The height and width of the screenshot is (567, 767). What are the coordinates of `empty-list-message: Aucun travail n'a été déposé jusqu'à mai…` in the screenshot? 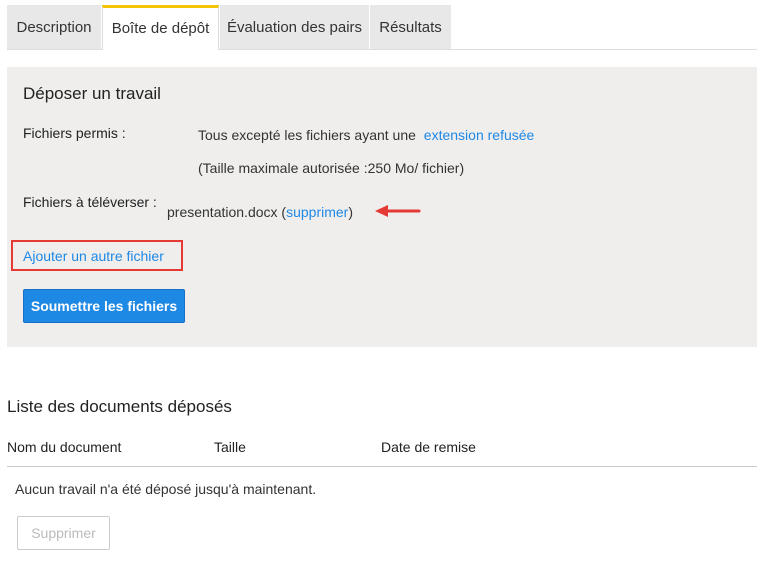 It's located at (166, 489).